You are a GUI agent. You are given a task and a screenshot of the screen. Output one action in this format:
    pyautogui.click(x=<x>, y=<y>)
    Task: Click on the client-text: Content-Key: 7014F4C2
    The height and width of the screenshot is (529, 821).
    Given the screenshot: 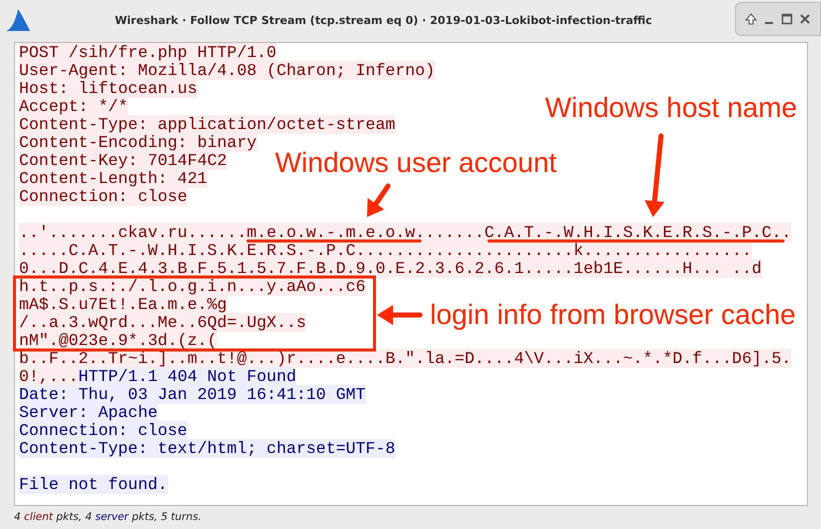 What is the action you would take?
    pyautogui.click(x=123, y=160)
    